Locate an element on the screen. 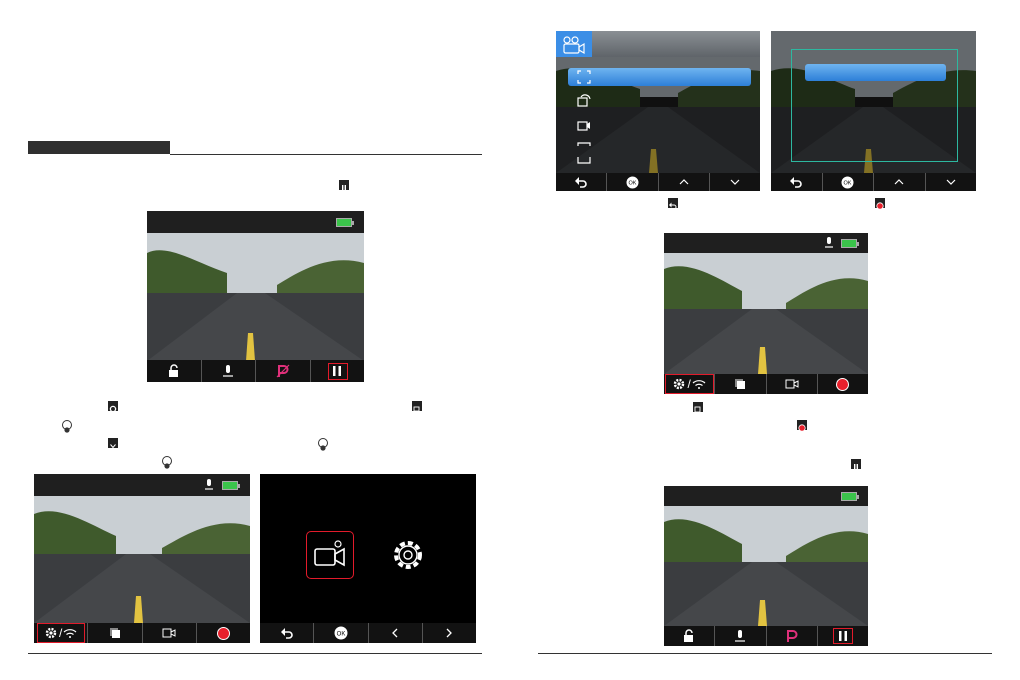  resolution-icon is located at coordinates (584, 77).